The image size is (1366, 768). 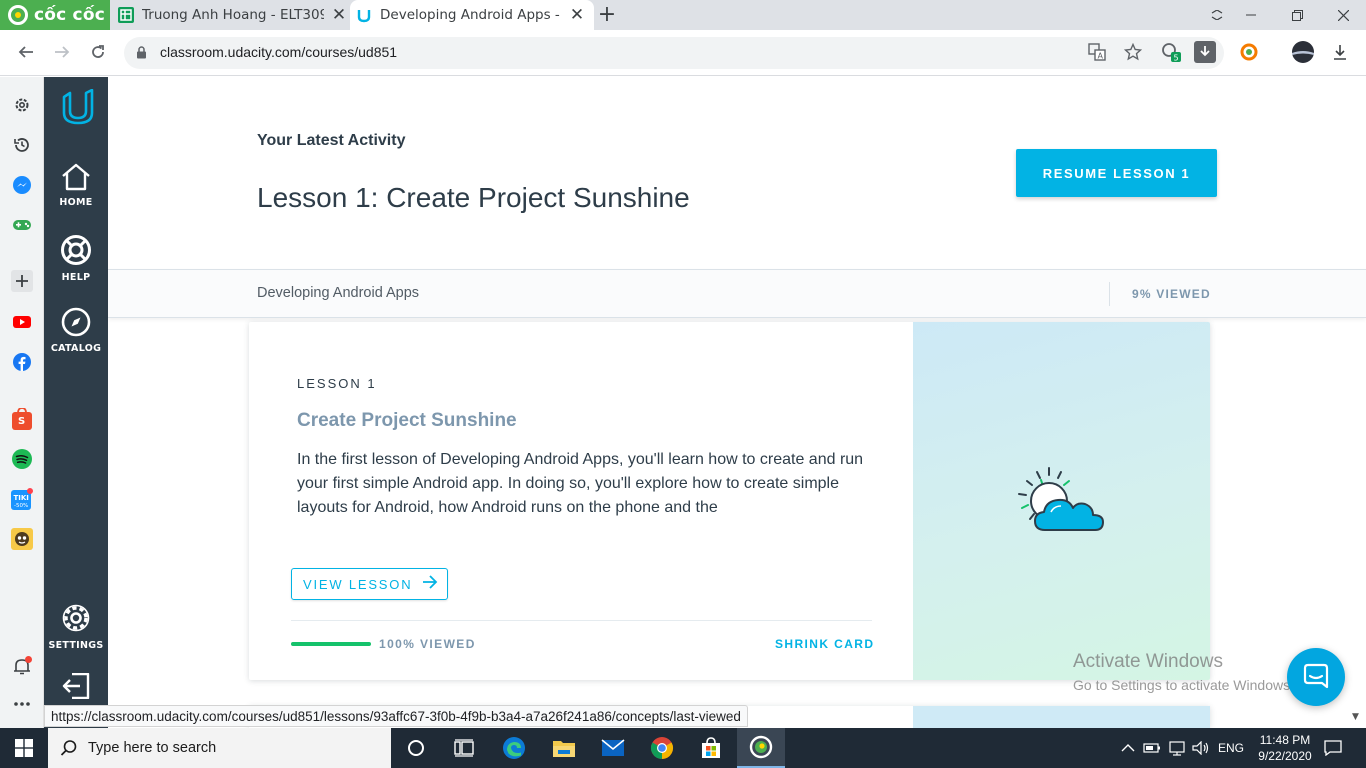 I want to click on udacity-nav: HOME HELP CATALOG SETTINGS, so click(x=76, y=402).